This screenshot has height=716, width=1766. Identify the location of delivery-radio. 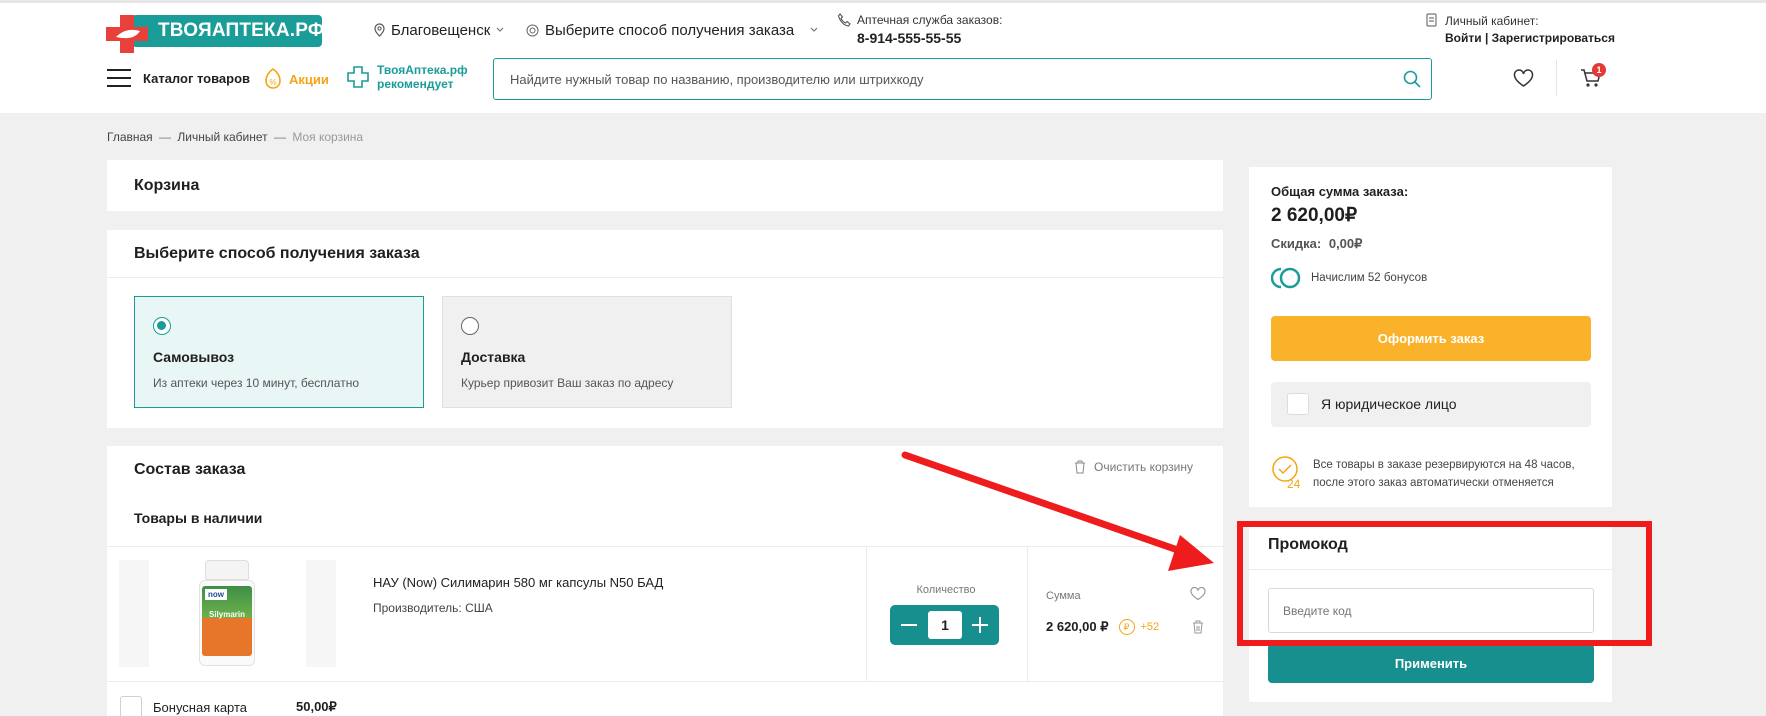
(470, 326).